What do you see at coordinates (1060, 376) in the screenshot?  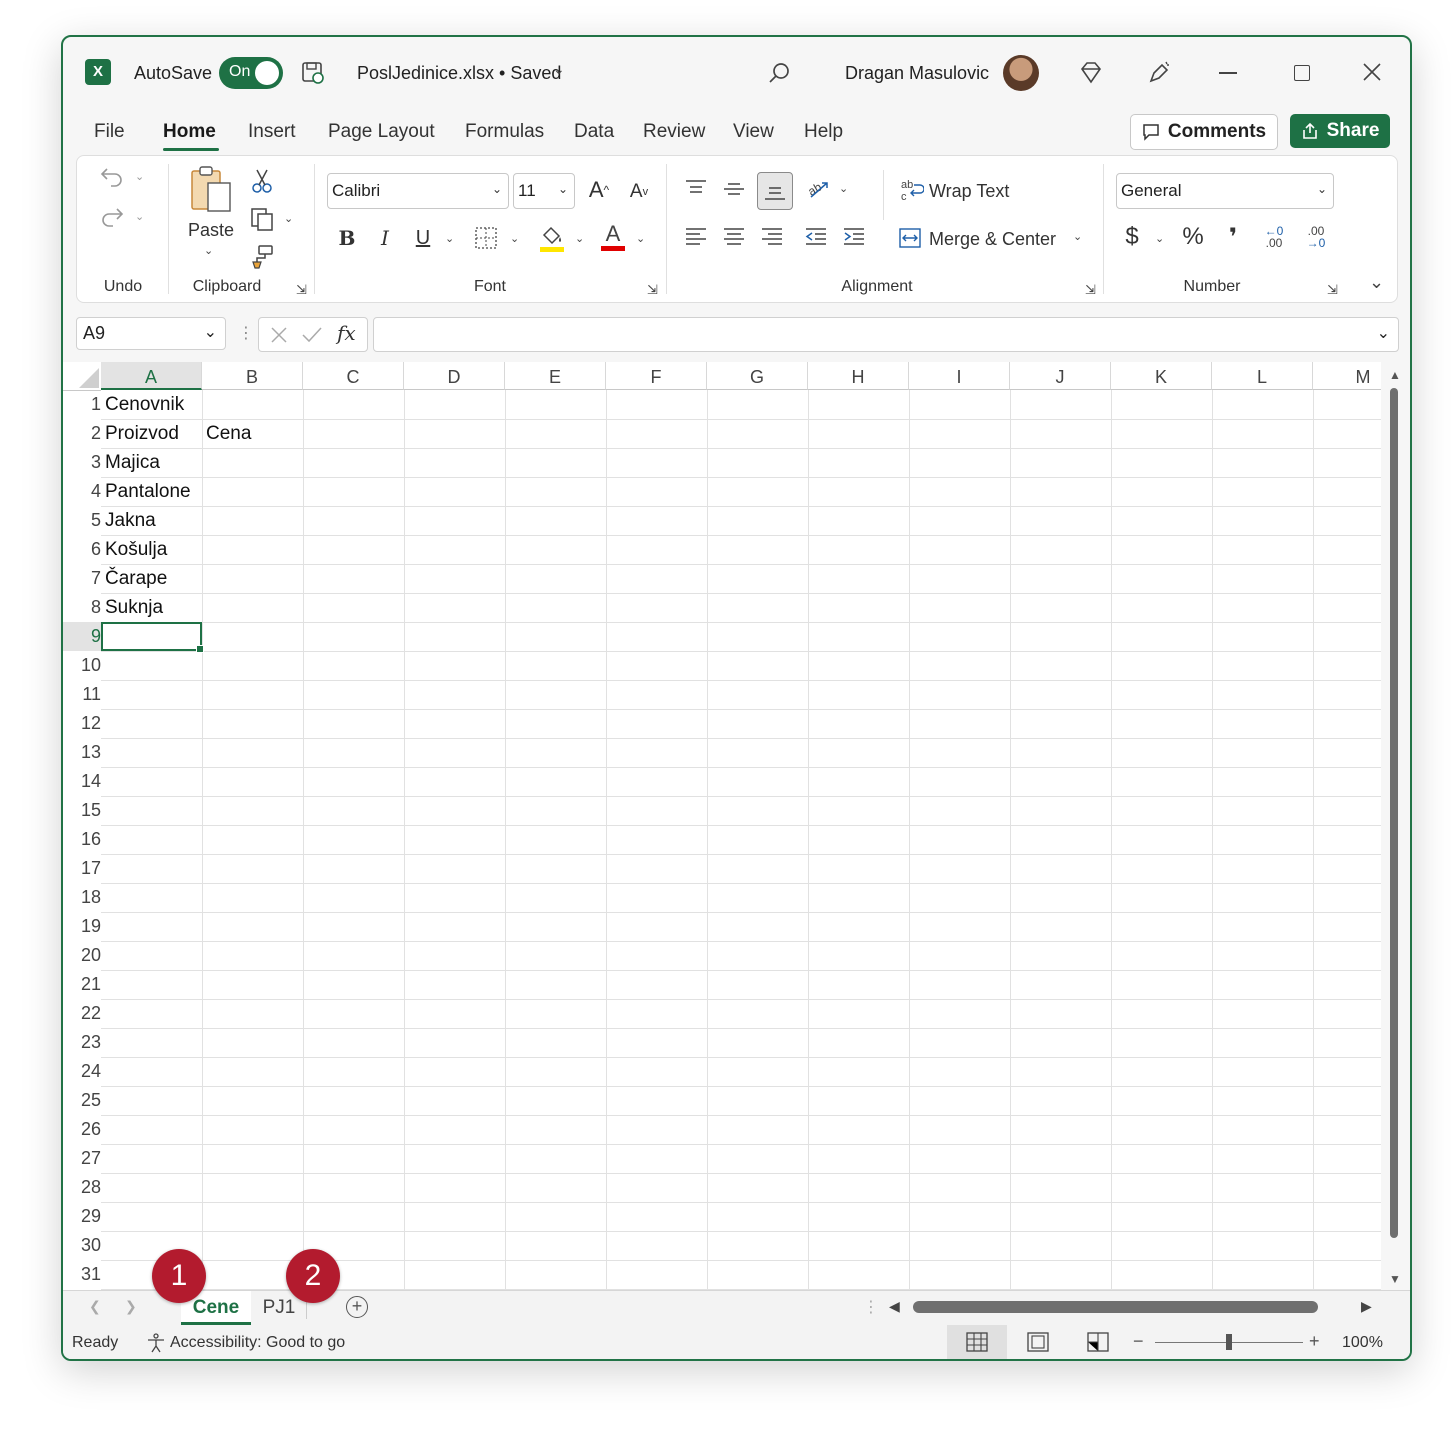 I see `column-header-j: J` at bounding box center [1060, 376].